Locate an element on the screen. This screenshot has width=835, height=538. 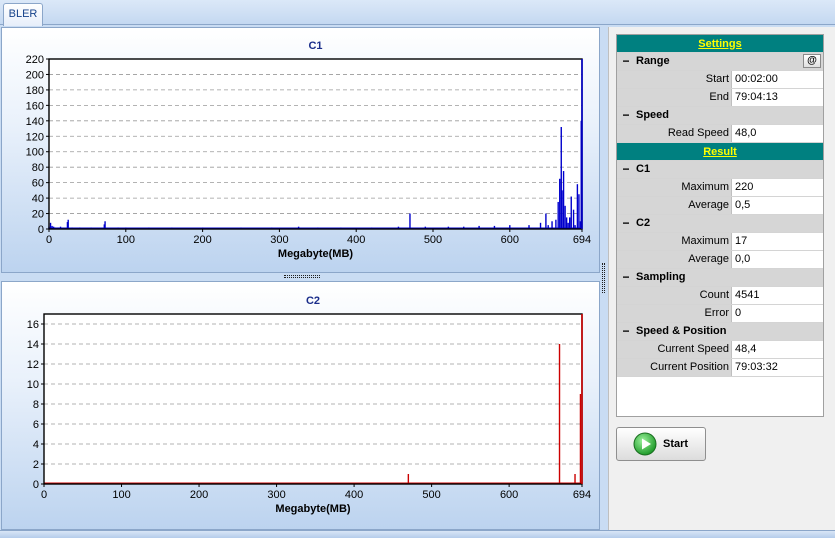
property-c2-average: Average 0,0 is located at coordinates (720, 260).